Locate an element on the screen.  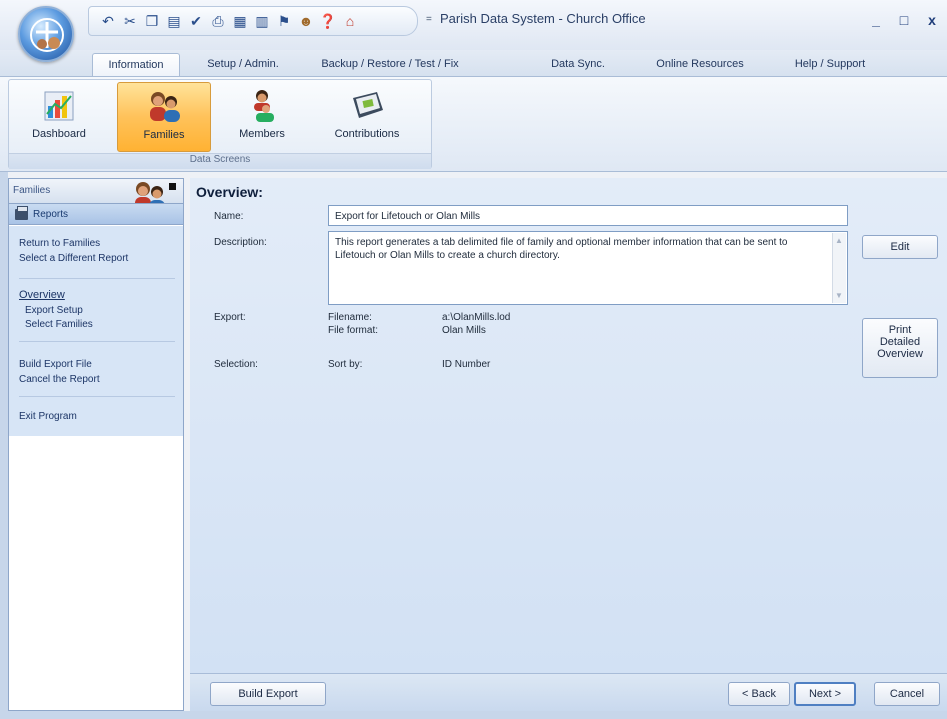
members-button: Members is located at coordinates (262, 117).